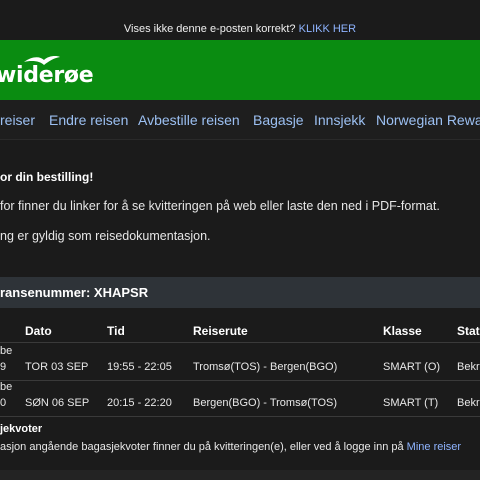 The height and width of the screenshot is (480, 480). What do you see at coordinates (105, 236) in the screenshot?
I see `travel-document-text: ng er gyldig som reisedokumentasjon.` at bounding box center [105, 236].